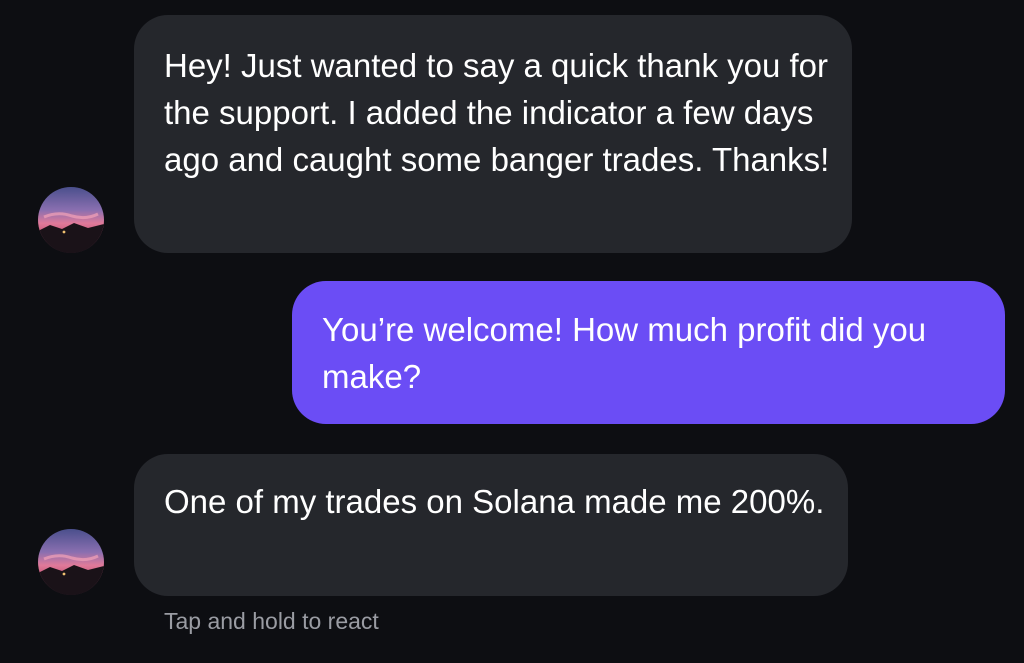 This screenshot has height=663, width=1024. I want to click on reaction-hint: Tap and hold to react, so click(271, 621).